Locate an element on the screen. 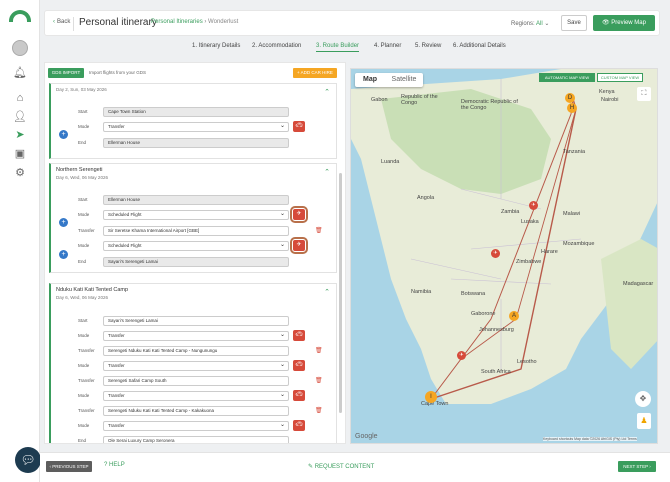 Image resolution: width=670 pixels, height=482 pixels. tab-itinerary-details: 1. Itinerary Details is located at coordinates (216, 46).